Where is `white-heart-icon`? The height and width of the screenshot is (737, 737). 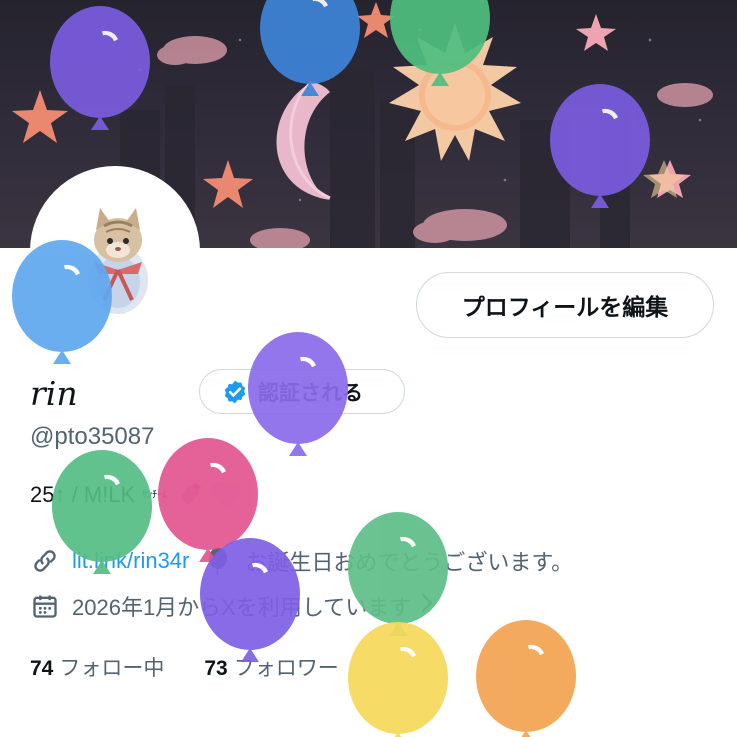 white-heart-icon is located at coordinates (226, 494).